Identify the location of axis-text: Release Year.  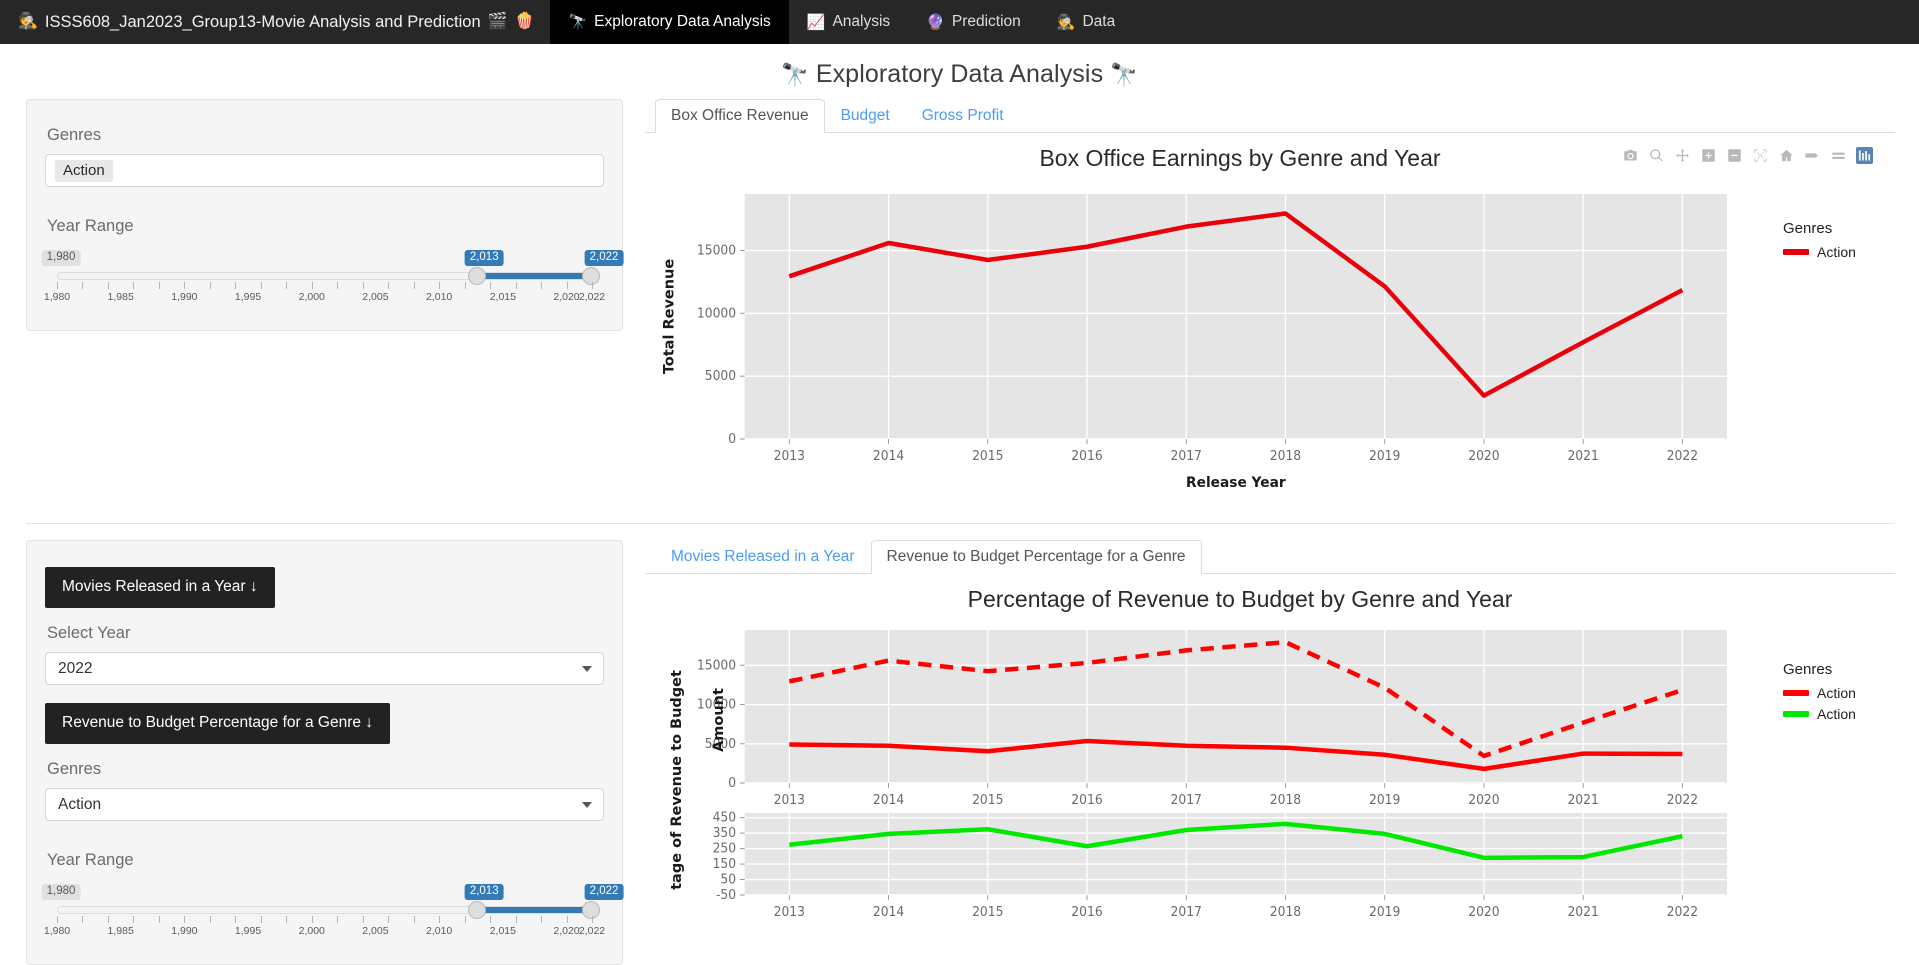
(1236, 483).